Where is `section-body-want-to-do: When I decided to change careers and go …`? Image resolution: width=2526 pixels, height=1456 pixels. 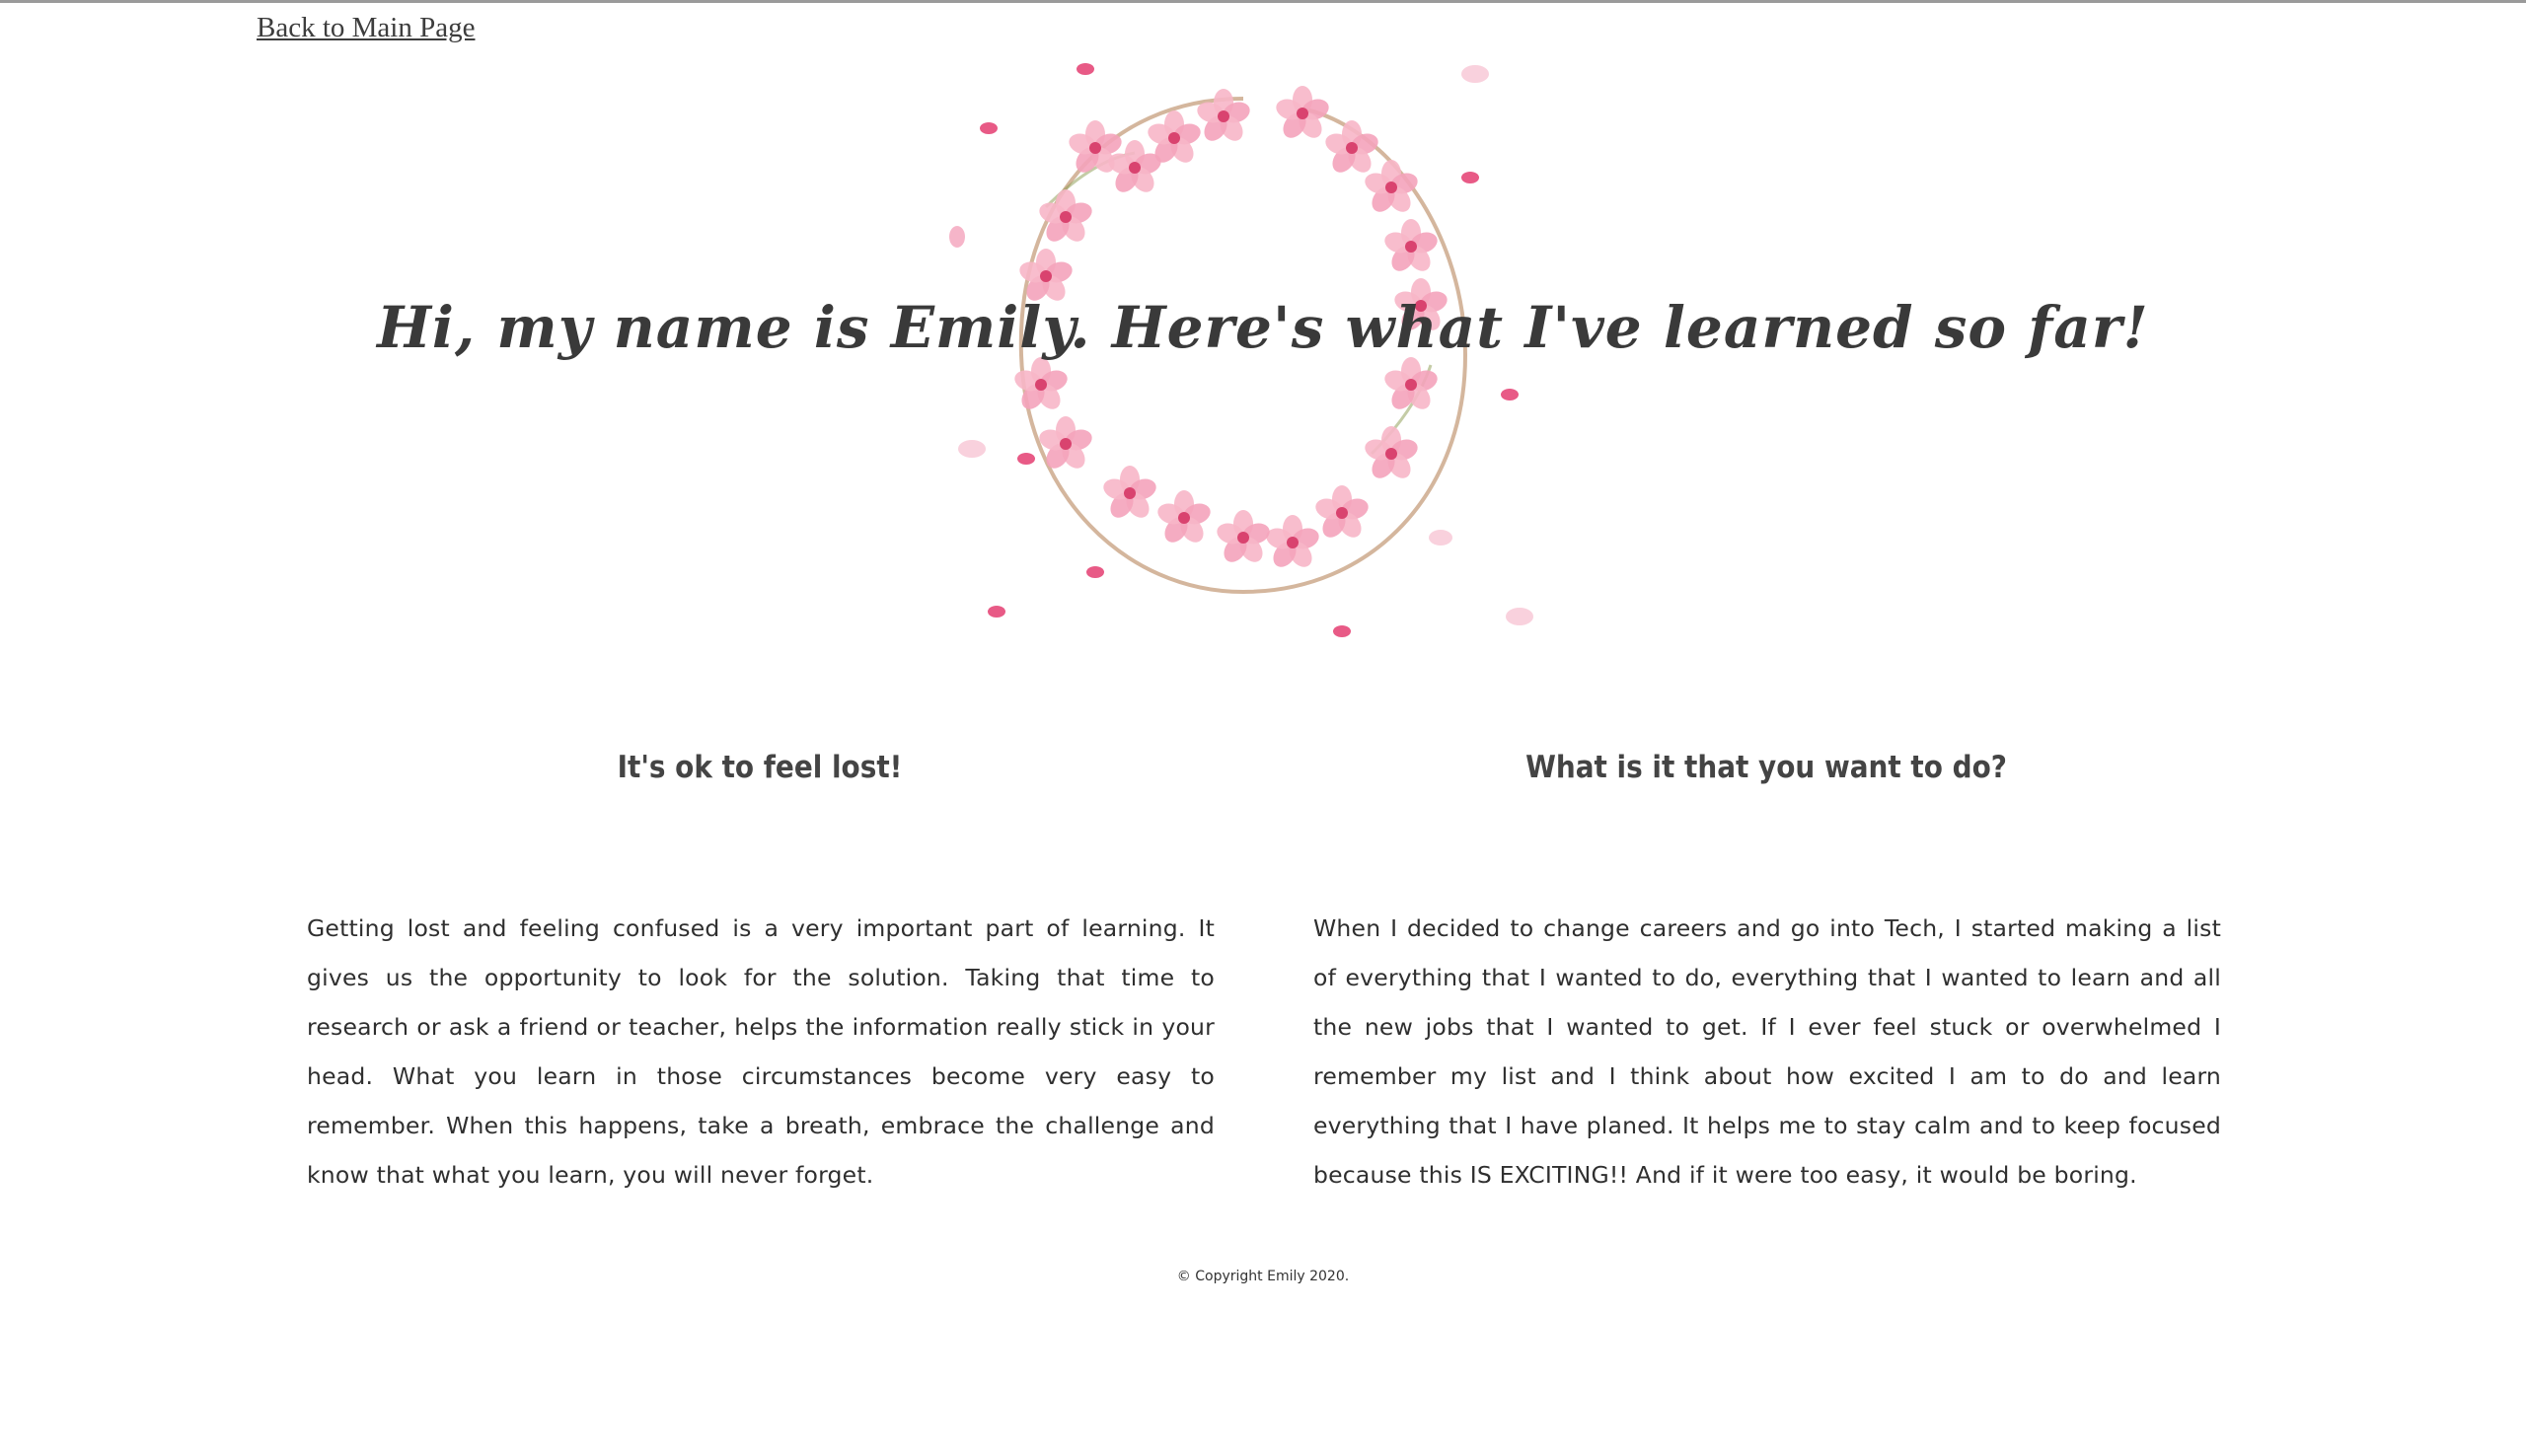 section-body-want-to-do: When I decided to change careers and go … is located at coordinates (1767, 1051).